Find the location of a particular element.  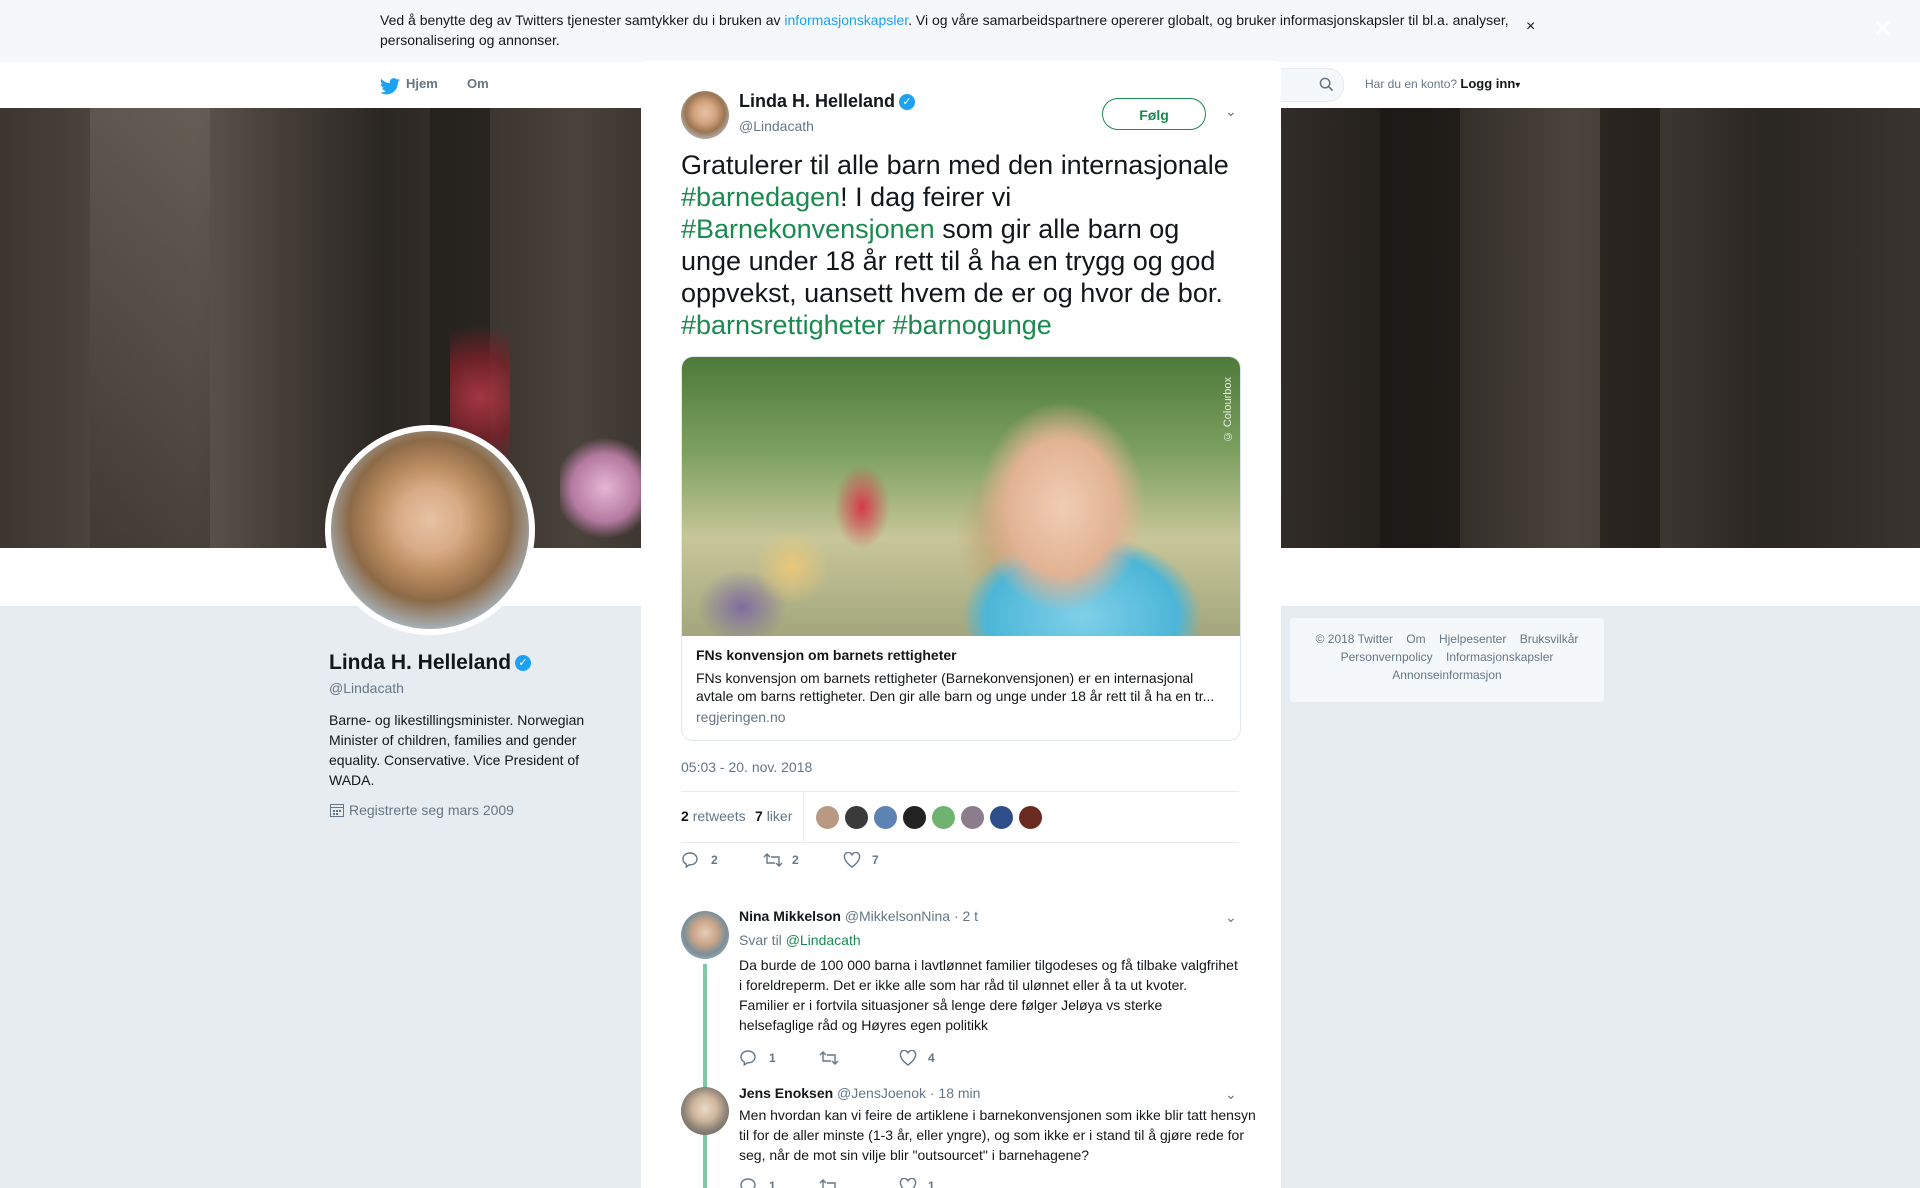

hashtag-link: #Barnekonvensjonen is located at coordinates (808, 229).